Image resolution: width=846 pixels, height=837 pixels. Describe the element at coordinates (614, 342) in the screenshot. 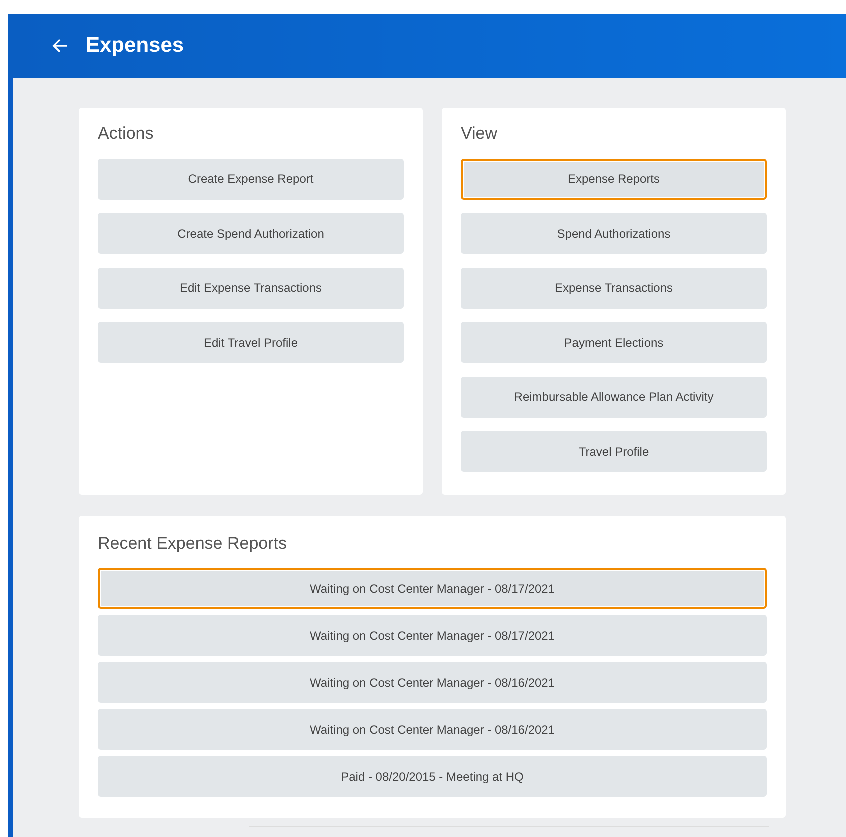

I see `view-button: Payment Elections` at that location.